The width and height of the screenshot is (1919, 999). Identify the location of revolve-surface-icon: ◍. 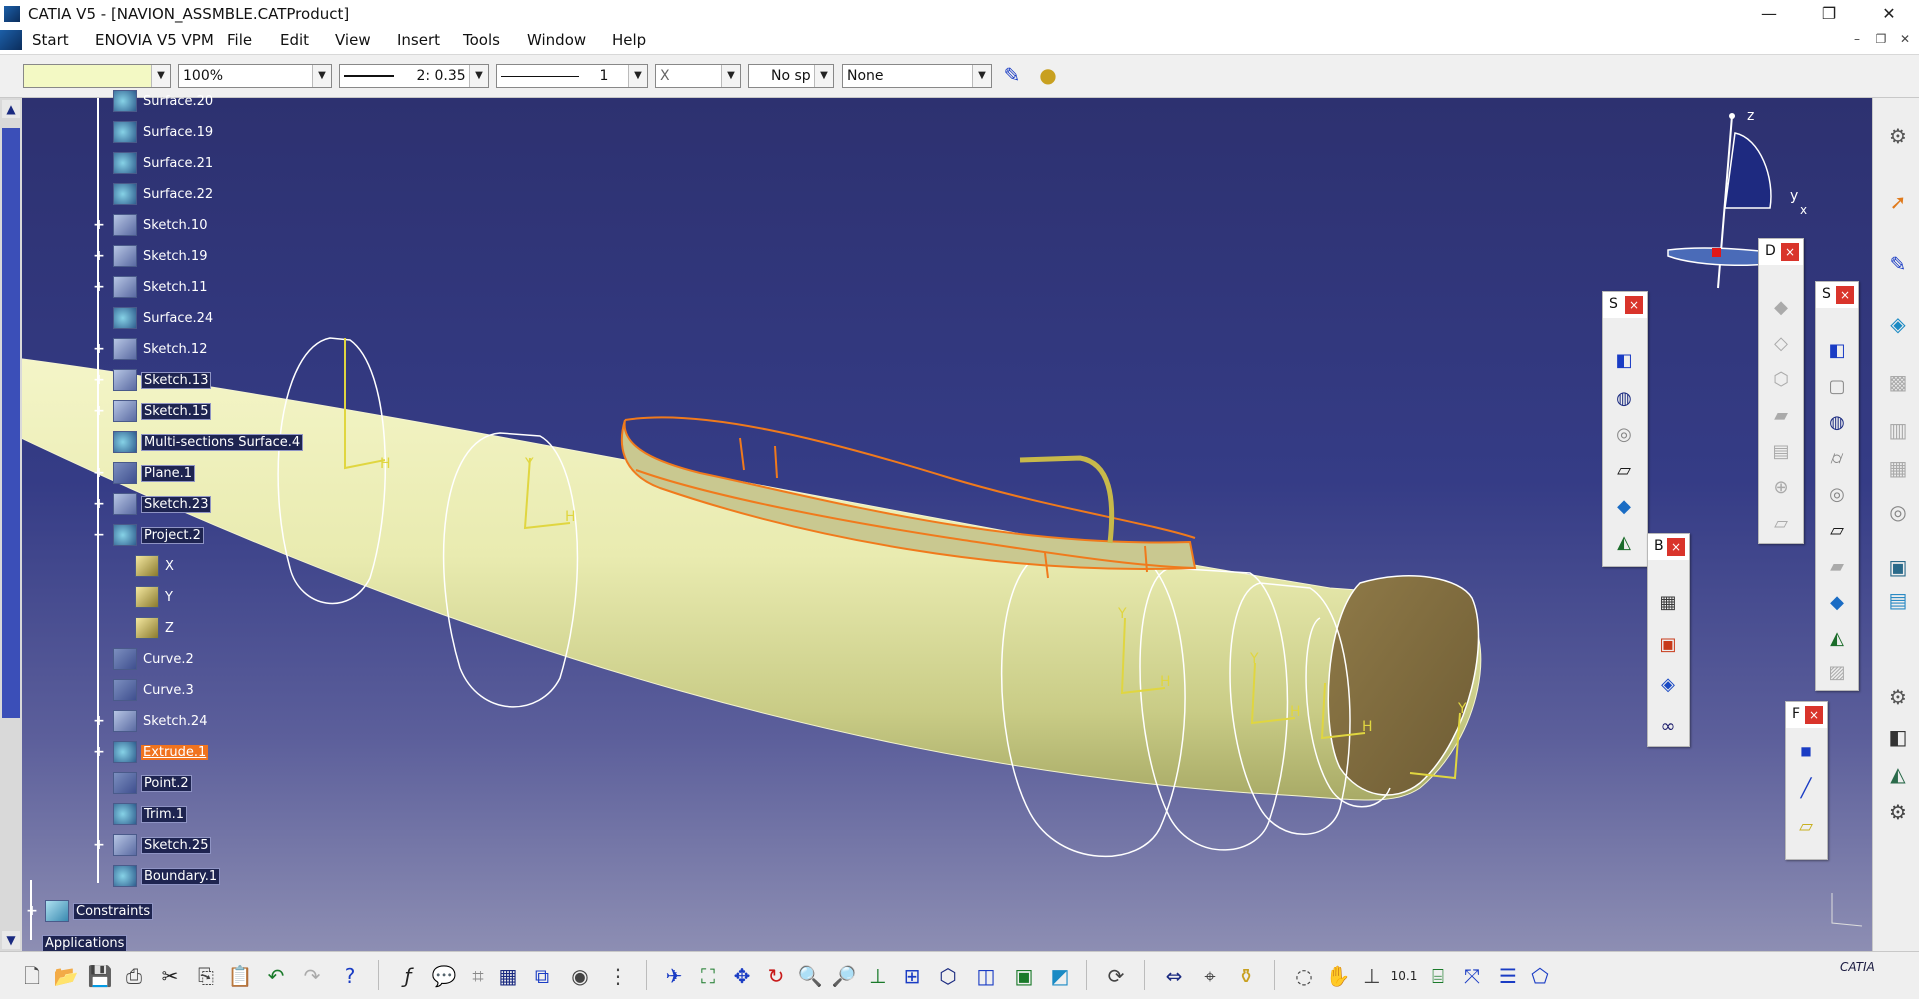
(1624, 399).